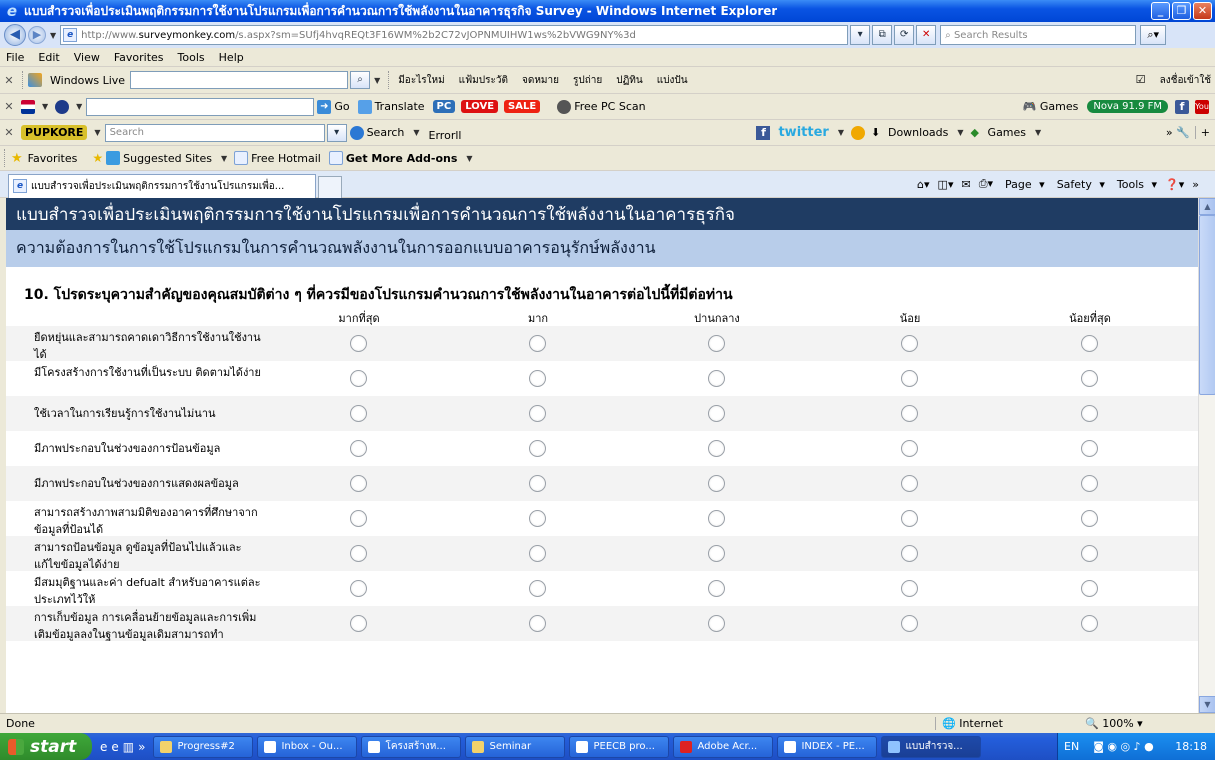 The height and width of the screenshot is (760, 1215). What do you see at coordinates (79, 106) in the screenshot?
I see `globe-dropdown-icon: ▼` at bounding box center [79, 106].